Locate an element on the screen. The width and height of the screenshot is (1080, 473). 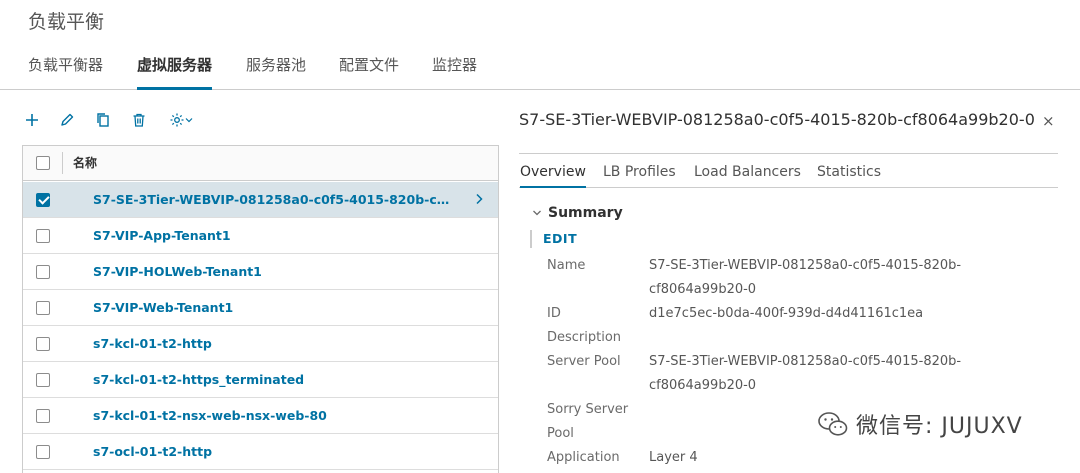
tab-virtual-servers: 虚拟服务器 is located at coordinates (175, 72).